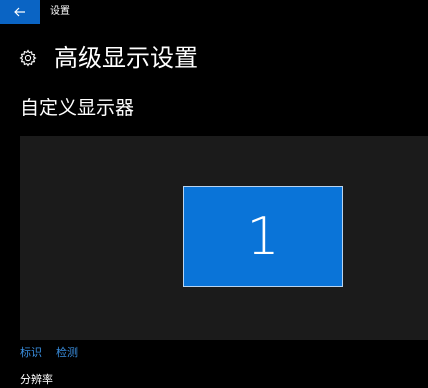 Image resolution: width=428 pixels, height=388 pixels. I want to click on back-button, so click(20, 12).